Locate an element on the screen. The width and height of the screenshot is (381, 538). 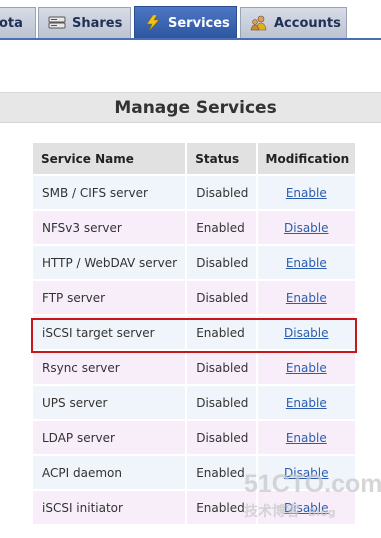
table-header-row: Service Name Status Modification is located at coordinates (194, 158).